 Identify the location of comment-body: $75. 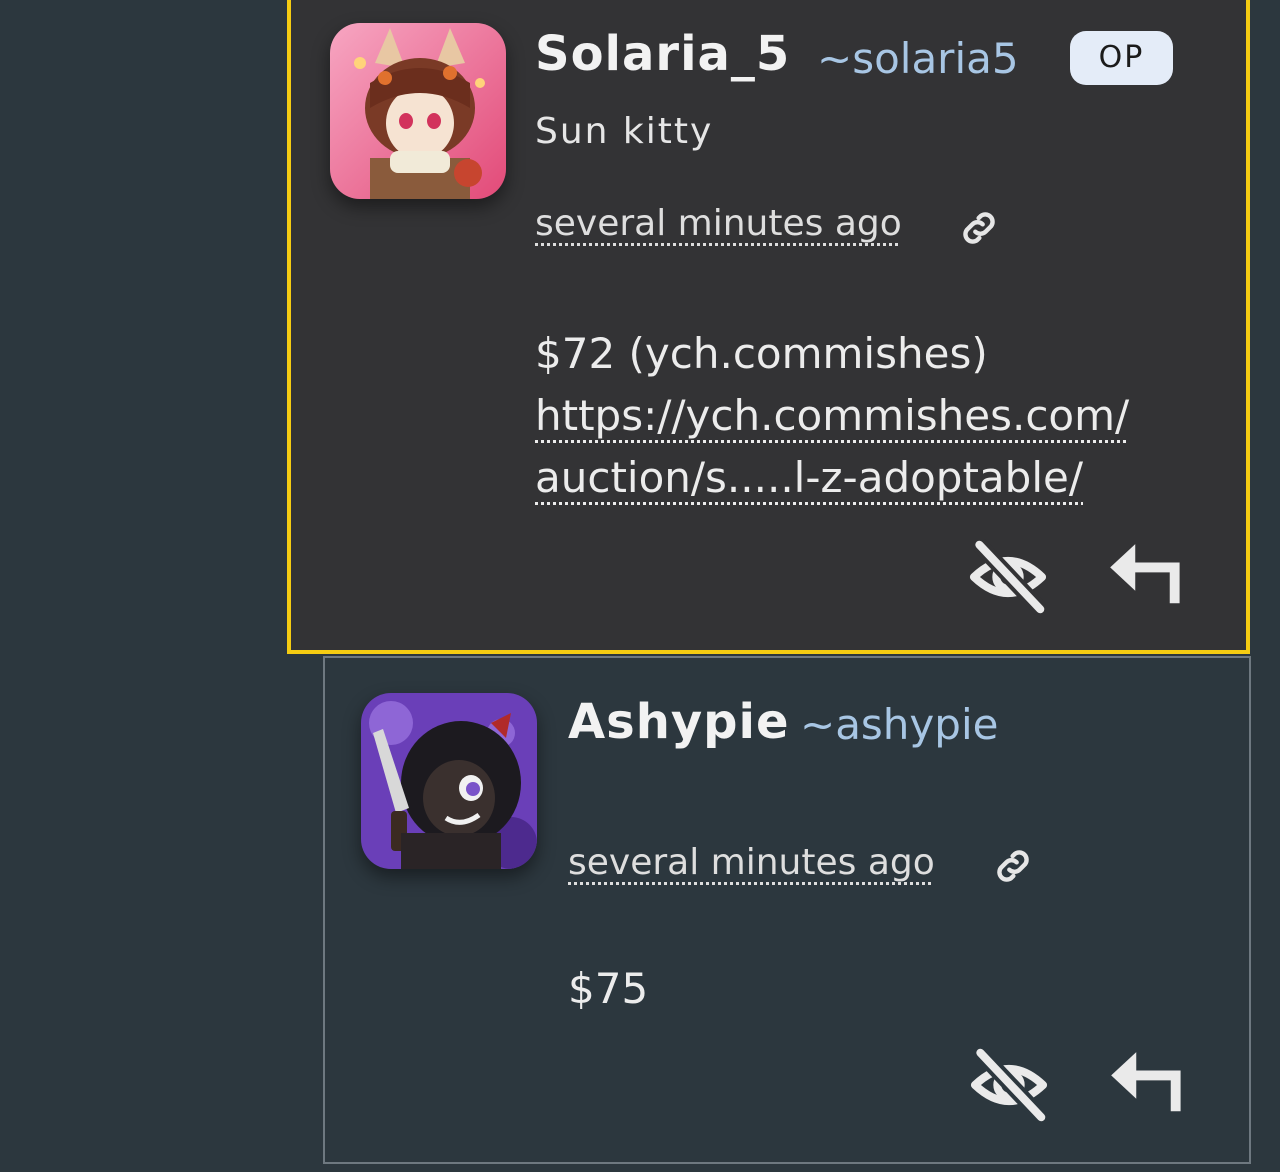
(608, 989).